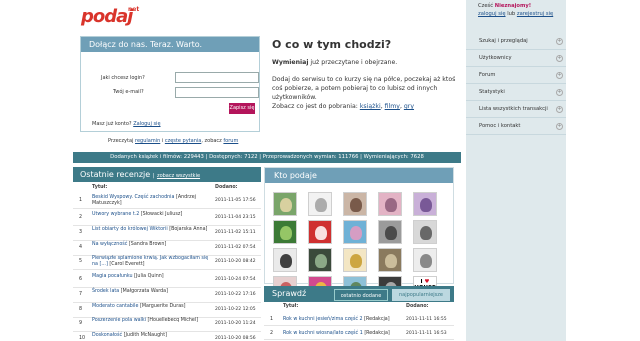  What do you see at coordinates (115, 214) in the screenshot?
I see `review-title-link: Utwory wybrane t.2` at bounding box center [115, 214].